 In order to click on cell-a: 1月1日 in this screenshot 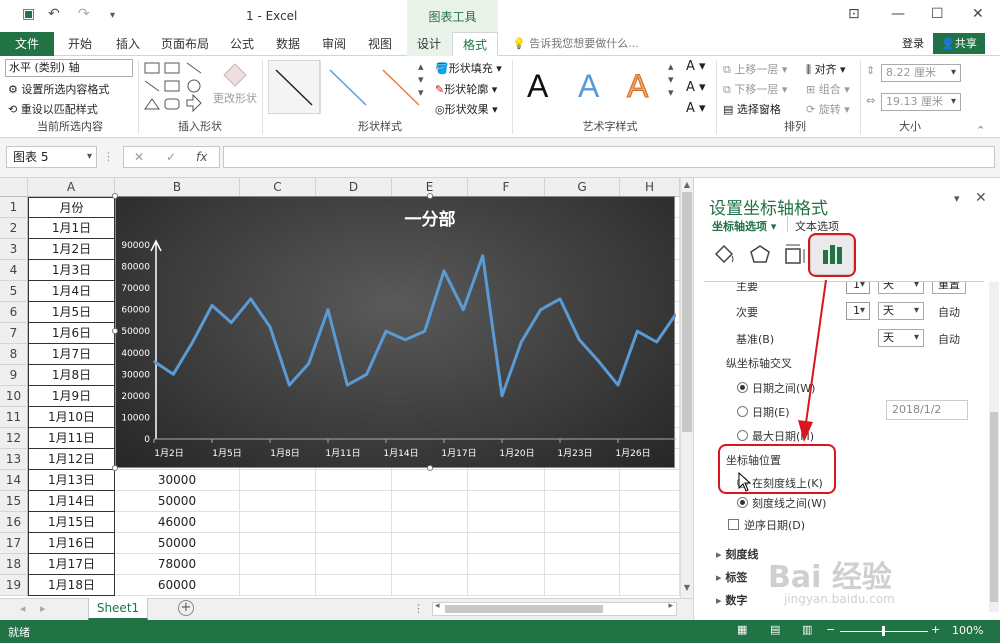, I will do `click(71, 228)`.